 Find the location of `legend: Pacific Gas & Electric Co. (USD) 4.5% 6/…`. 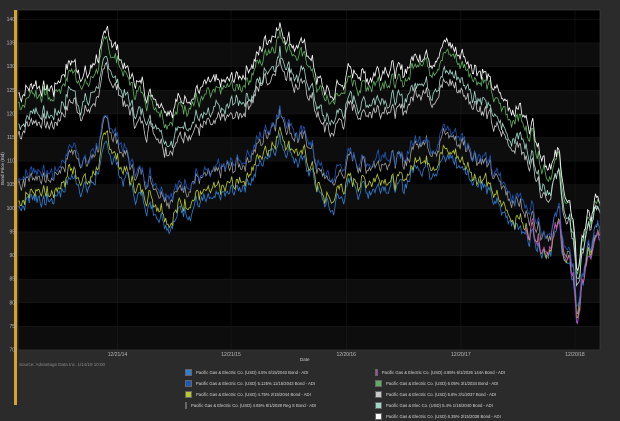

legend: Pacific Gas & Electric Co. (USD) 4.5% 6/… is located at coordinates (400, 394).